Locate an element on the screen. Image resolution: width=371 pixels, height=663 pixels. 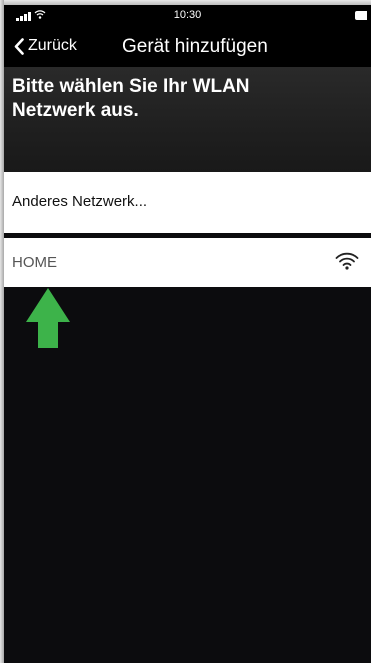
green-up-arrow-icon is located at coordinates (48, 318).